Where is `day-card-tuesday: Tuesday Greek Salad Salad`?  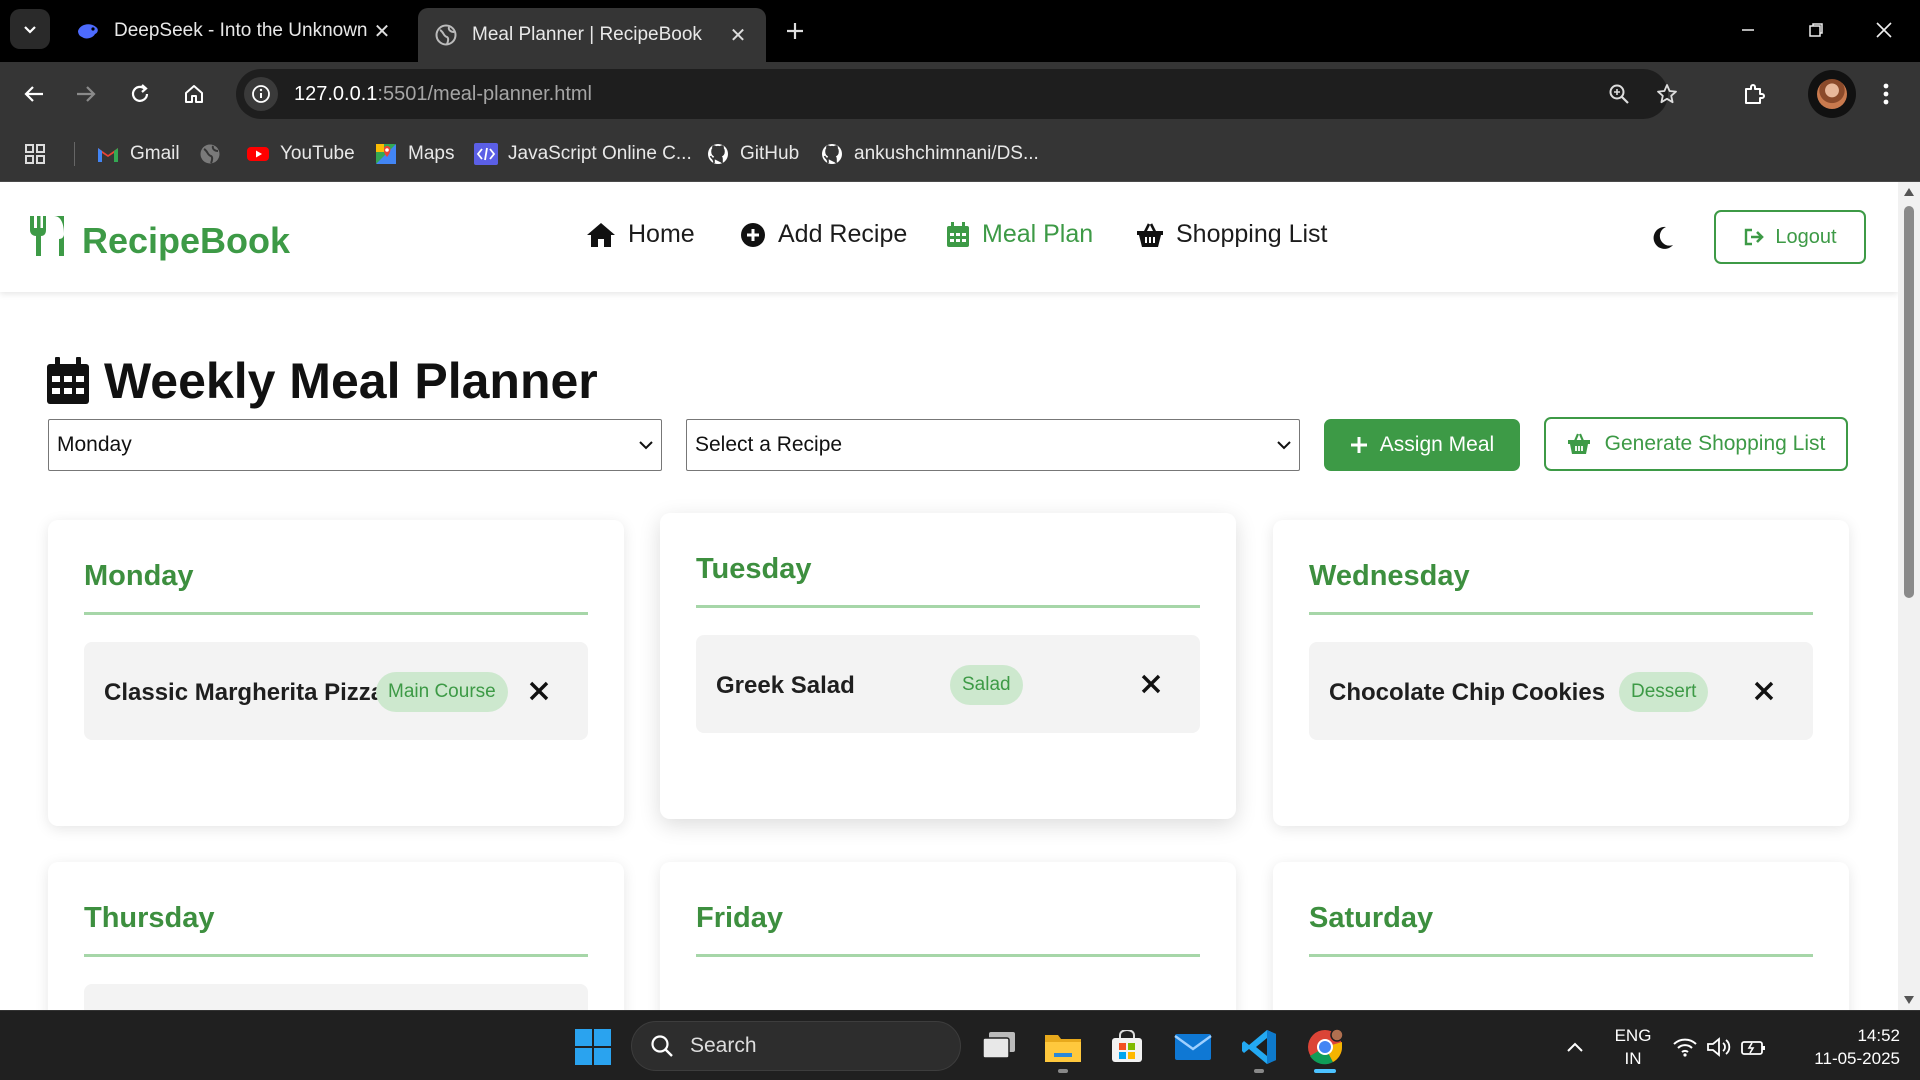
day-card-tuesday: Tuesday Greek Salad Salad is located at coordinates (948, 666).